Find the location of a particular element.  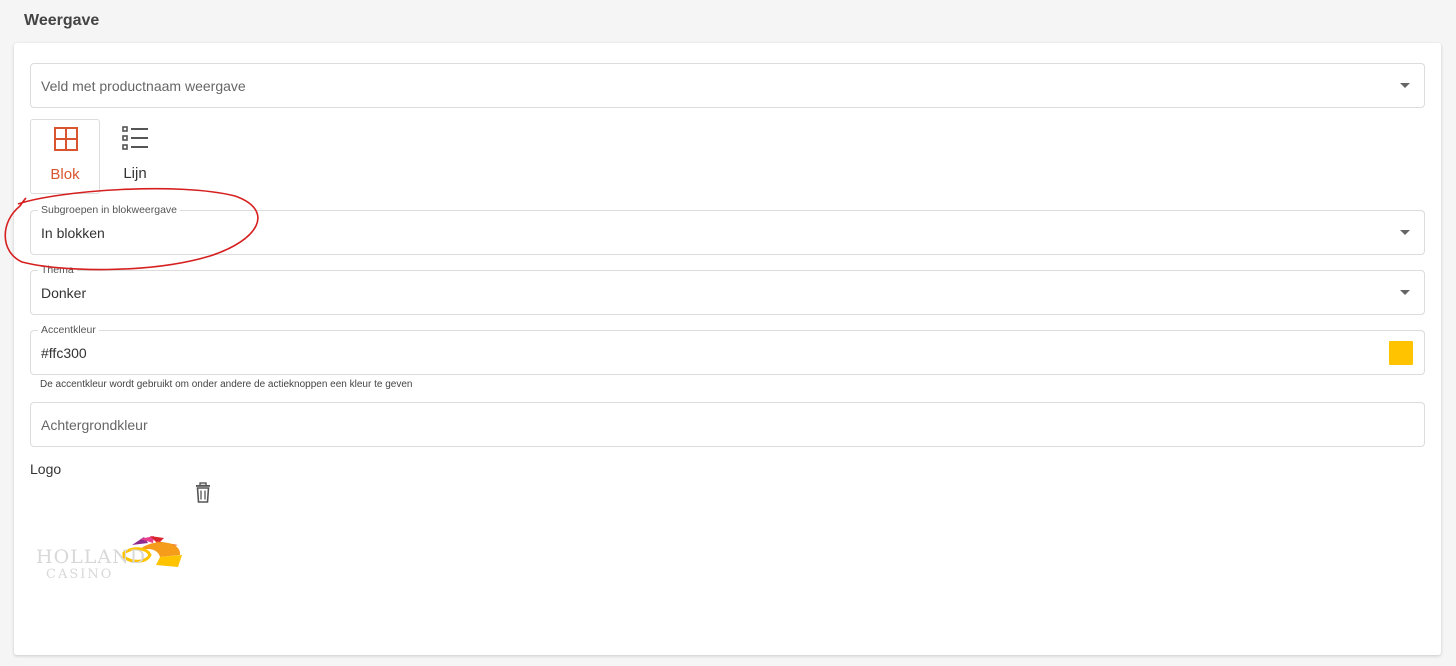

subgroups-select: Subgroepen in blokweergave In blokken is located at coordinates (727, 229).